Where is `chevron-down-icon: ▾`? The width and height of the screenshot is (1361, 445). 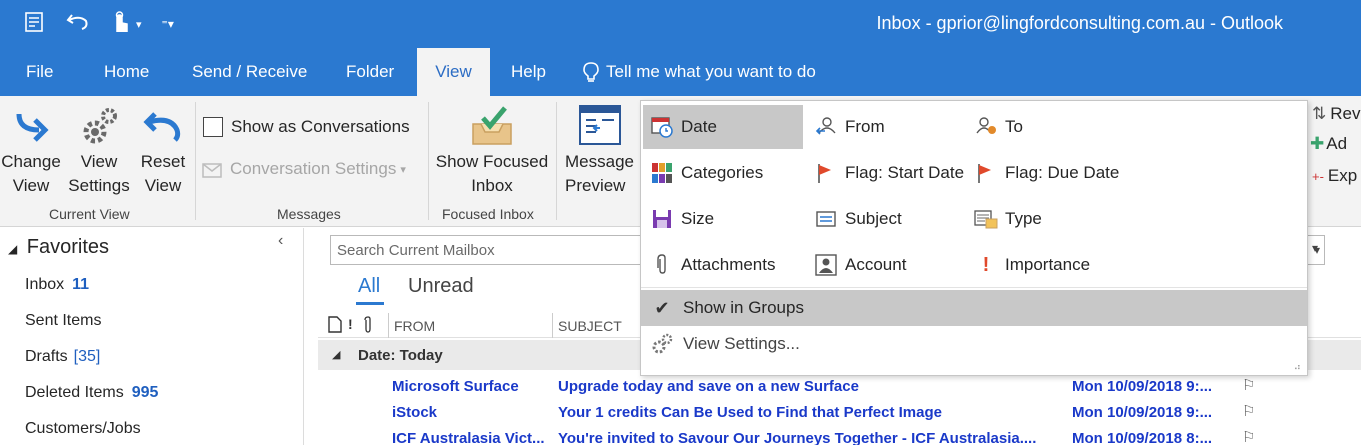
chevron-down-icon: ▾ is located at coordinates (403, 169).